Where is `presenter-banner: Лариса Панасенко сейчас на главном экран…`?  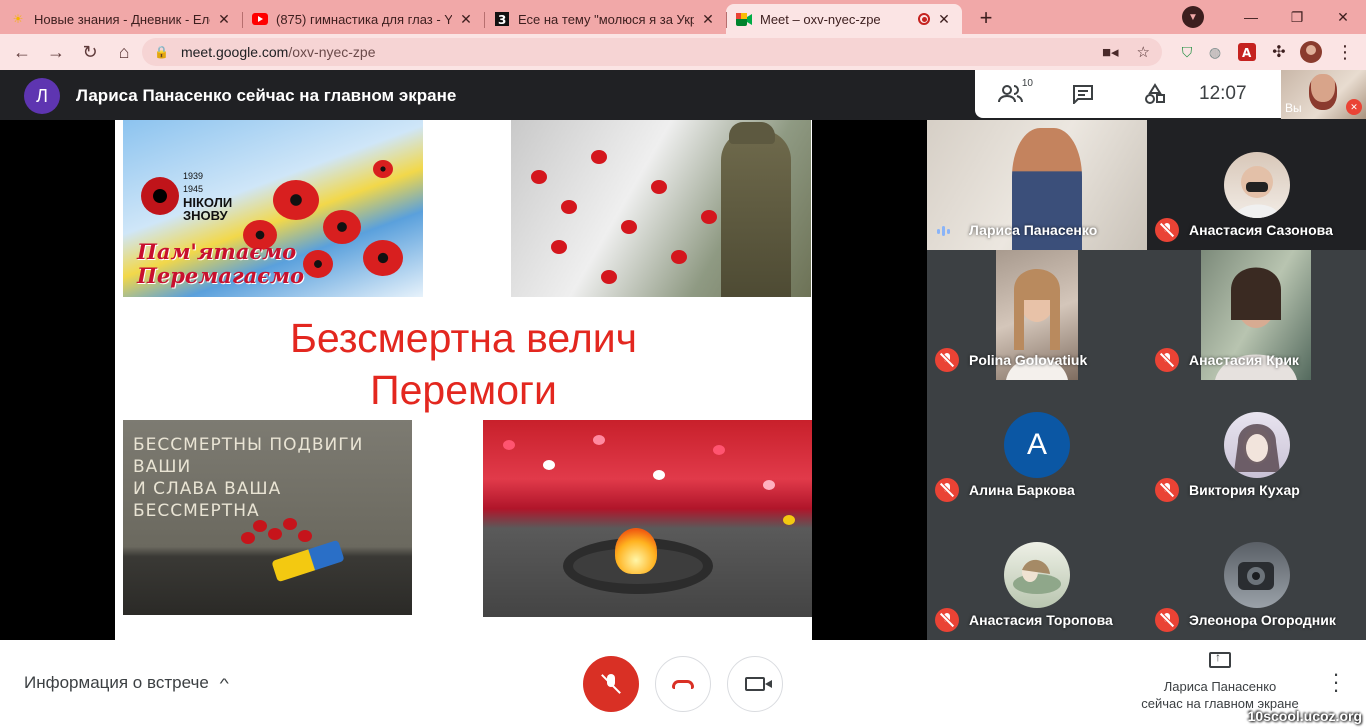
presenter-banner: Лариса Панасенко сейчас на главном экран… is located at coordinates (266, 95).